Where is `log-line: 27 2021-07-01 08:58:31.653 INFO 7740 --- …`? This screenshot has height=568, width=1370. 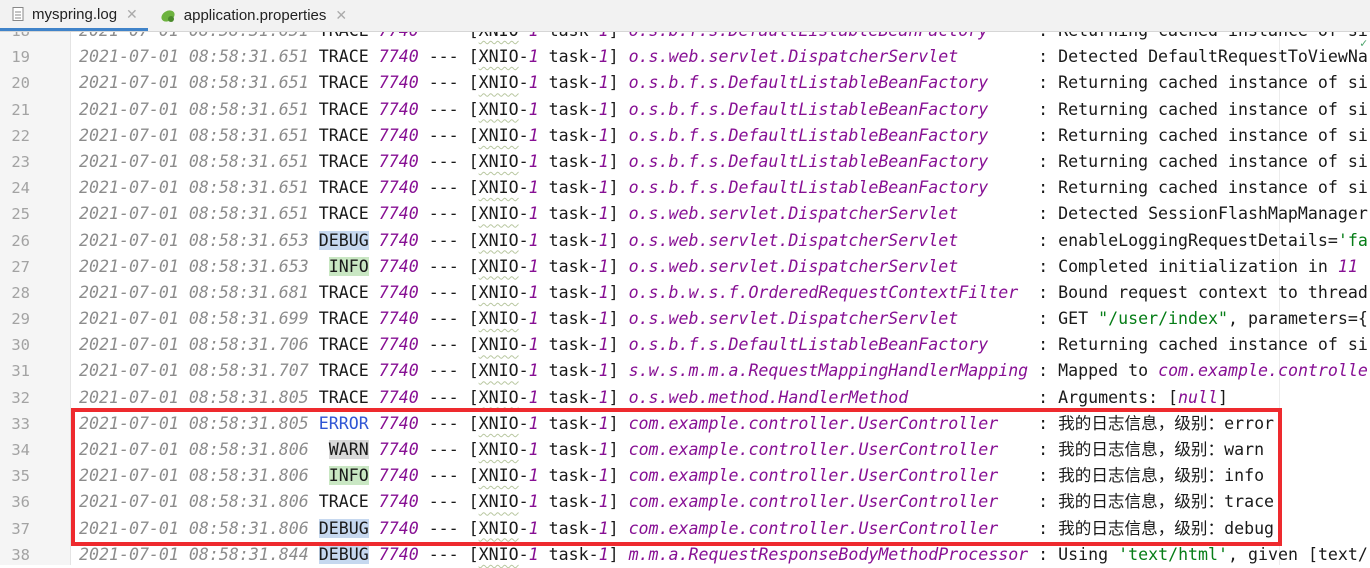 log-line: 27 2021-07-01 08:58:31.653 INFO 7740 --- … is located at coordinates (685, 267).